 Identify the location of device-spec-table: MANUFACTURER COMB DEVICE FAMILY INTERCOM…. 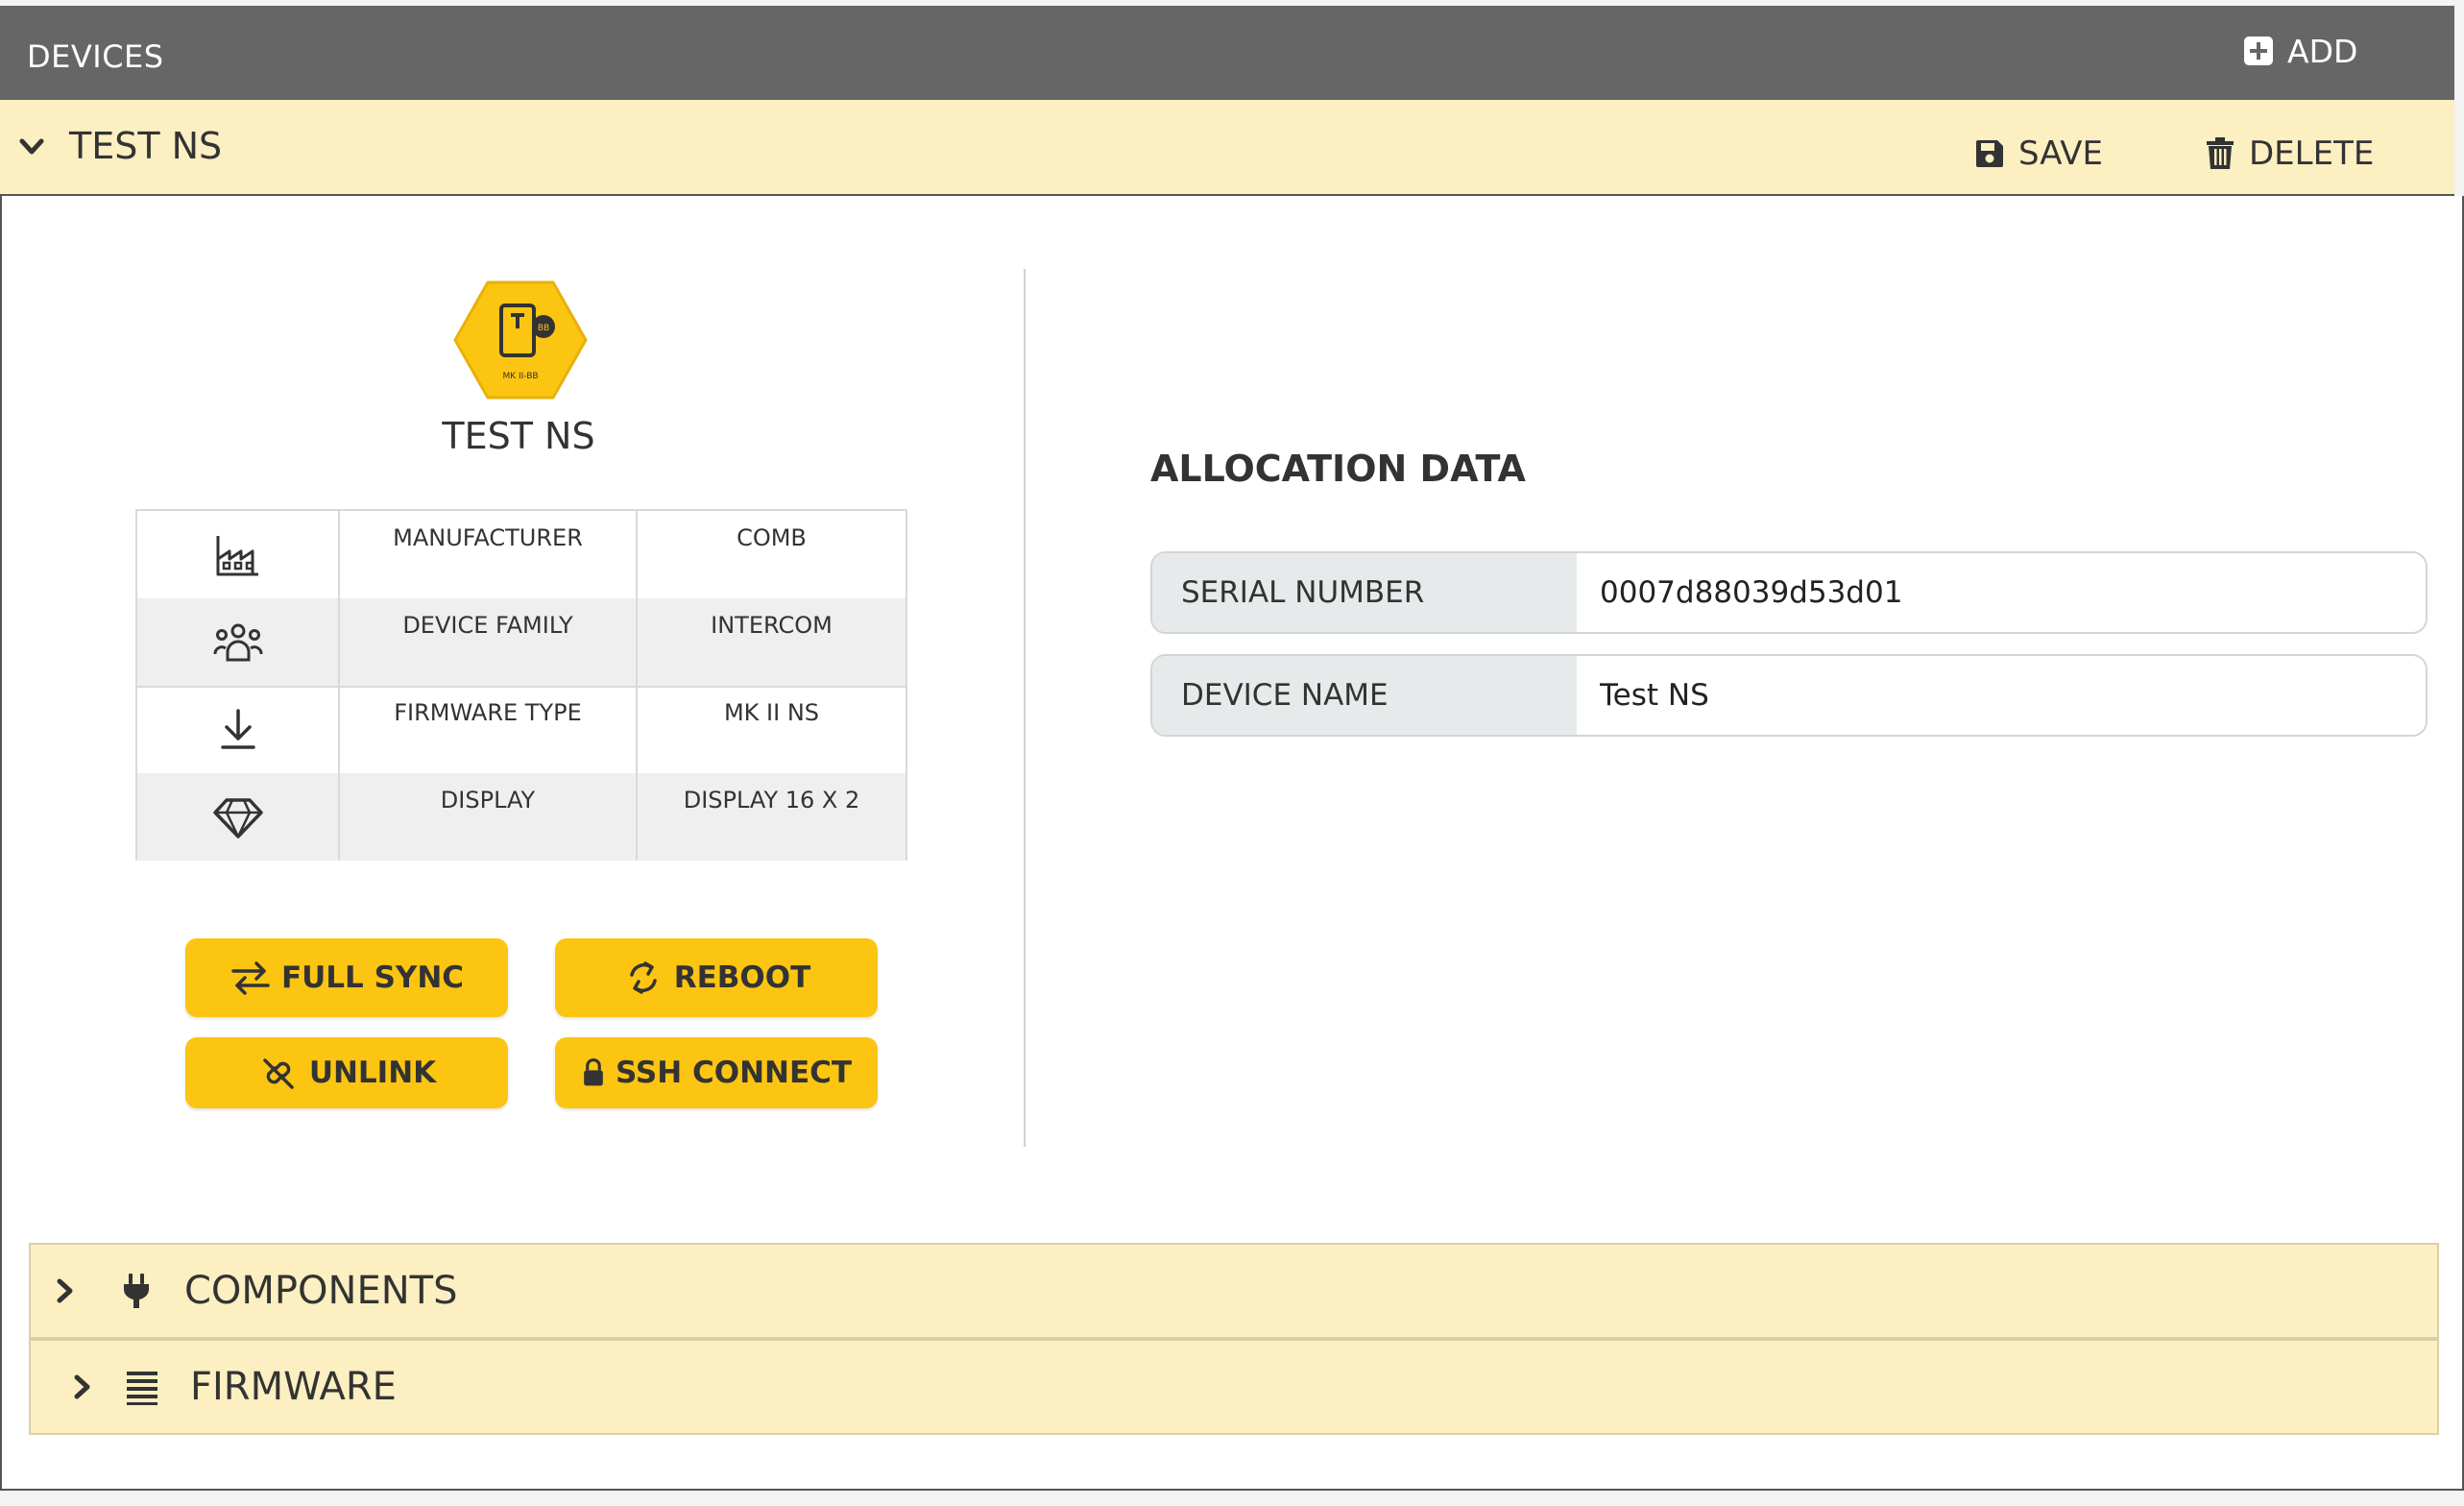
(521, 685).